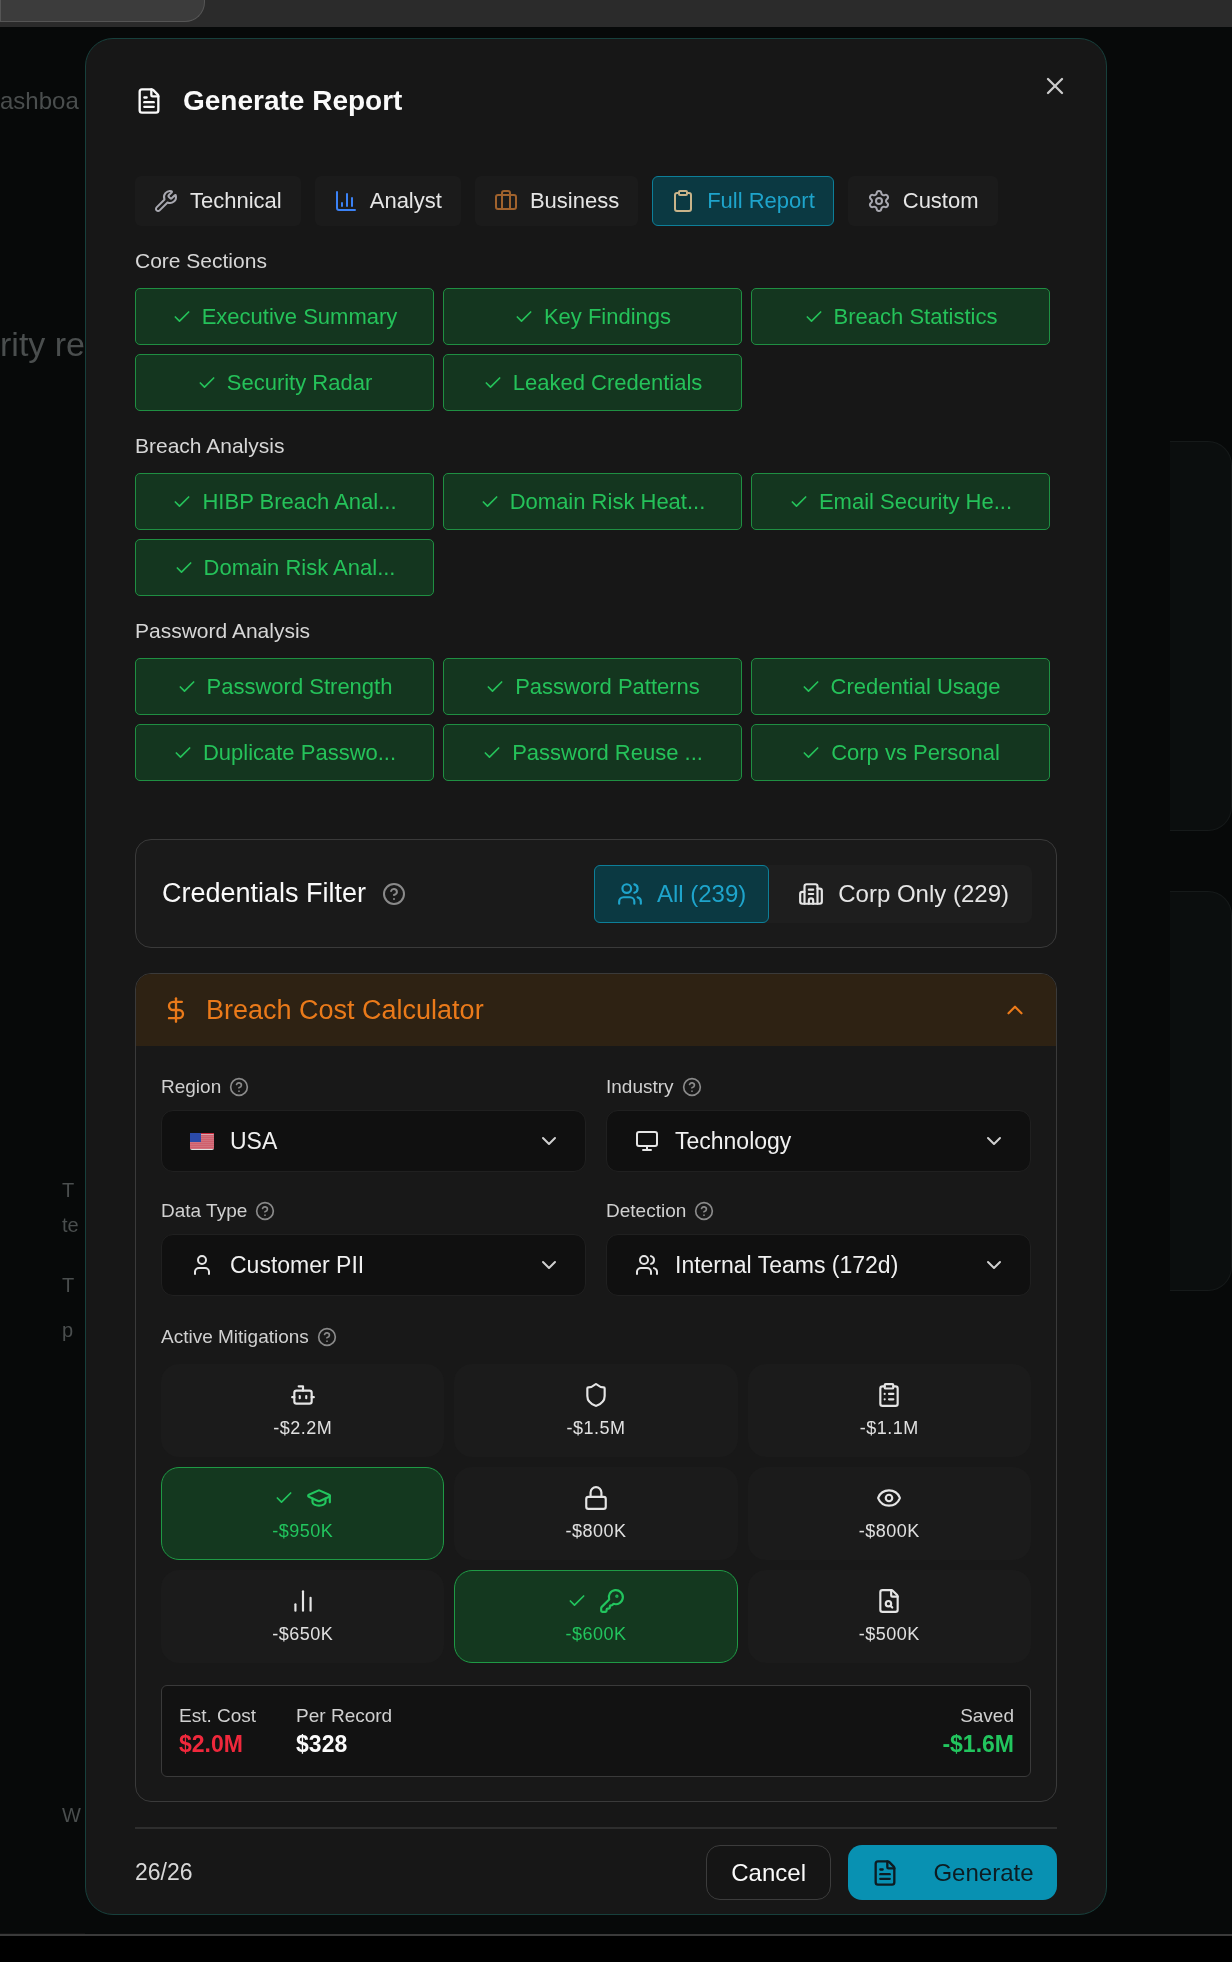  Describe the element at coordinates (640, 1087) in the screenshot. I see `field-label: Industry` at that location.